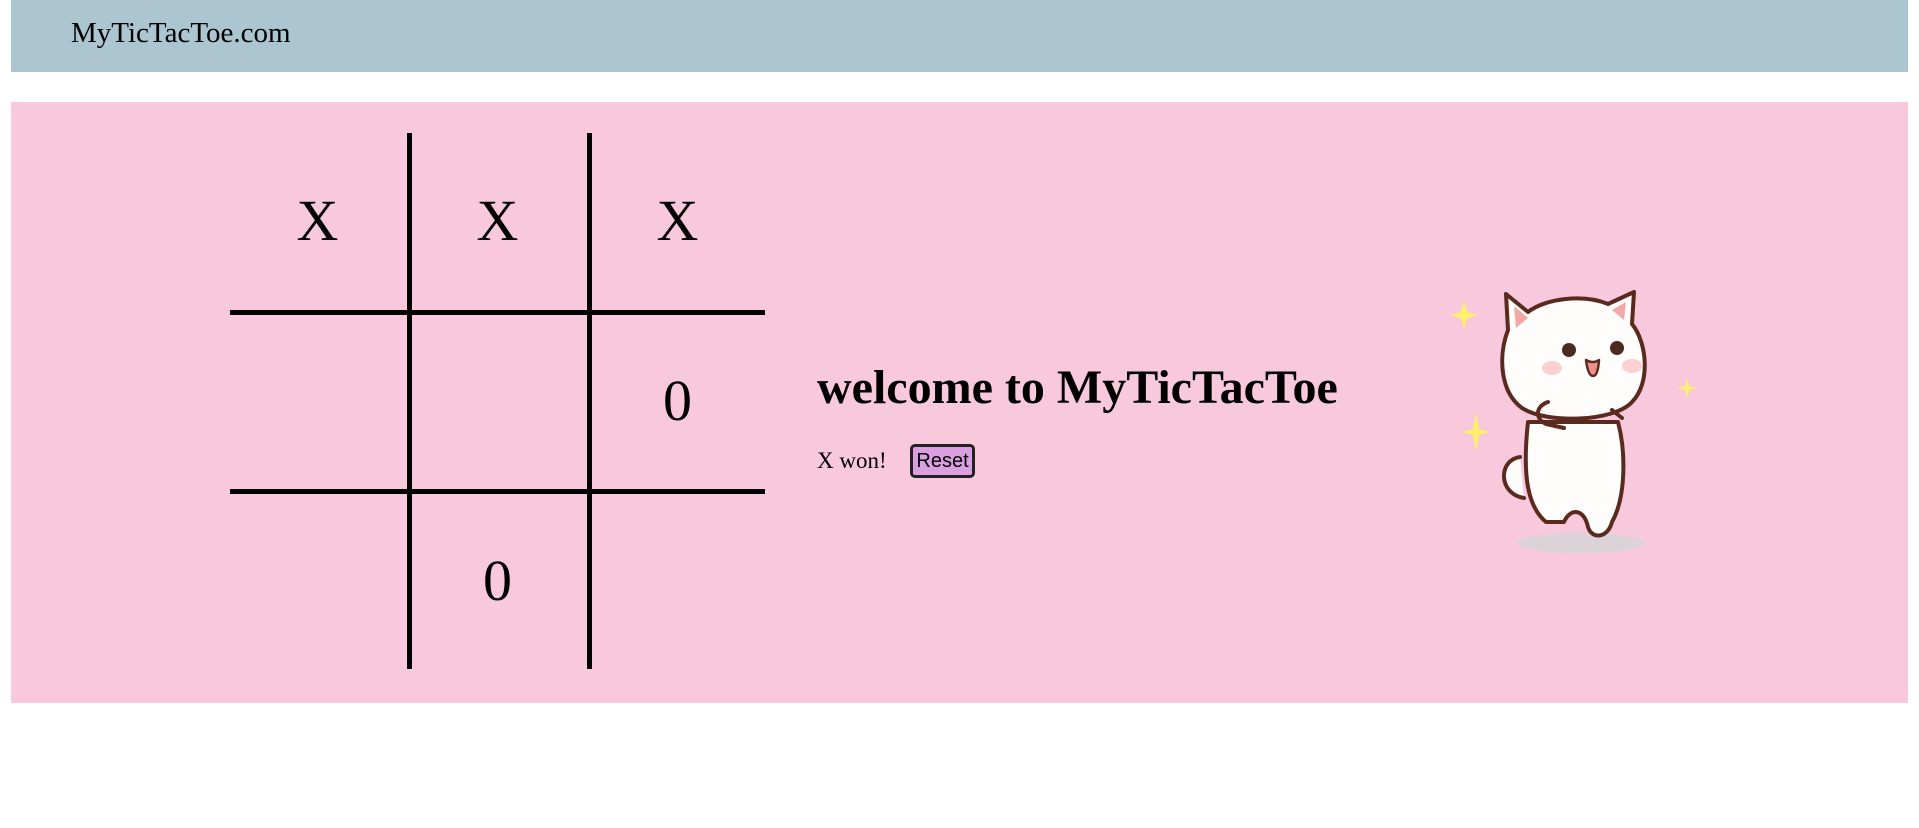  Describe the element at coordinates (677, 220) in the screenshot. I see `board-cell-3: X` at that location.